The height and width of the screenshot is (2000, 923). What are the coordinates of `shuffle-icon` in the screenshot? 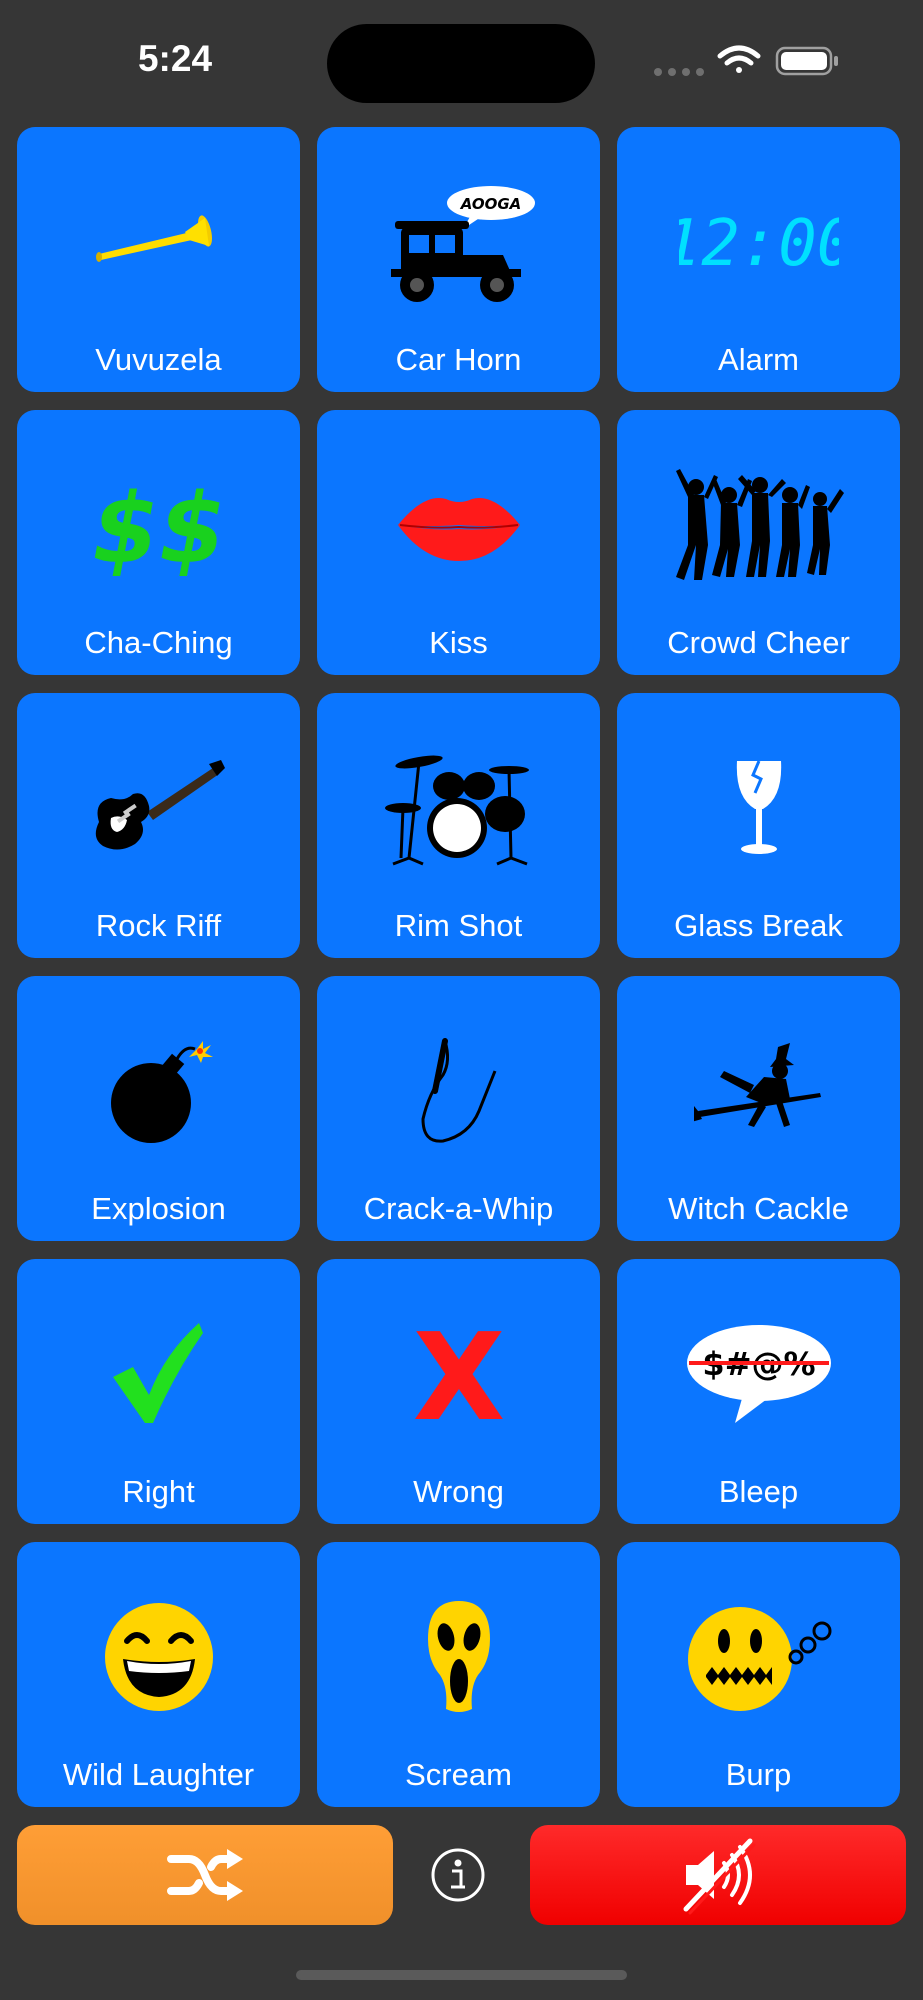 It's located at (205, 1875).